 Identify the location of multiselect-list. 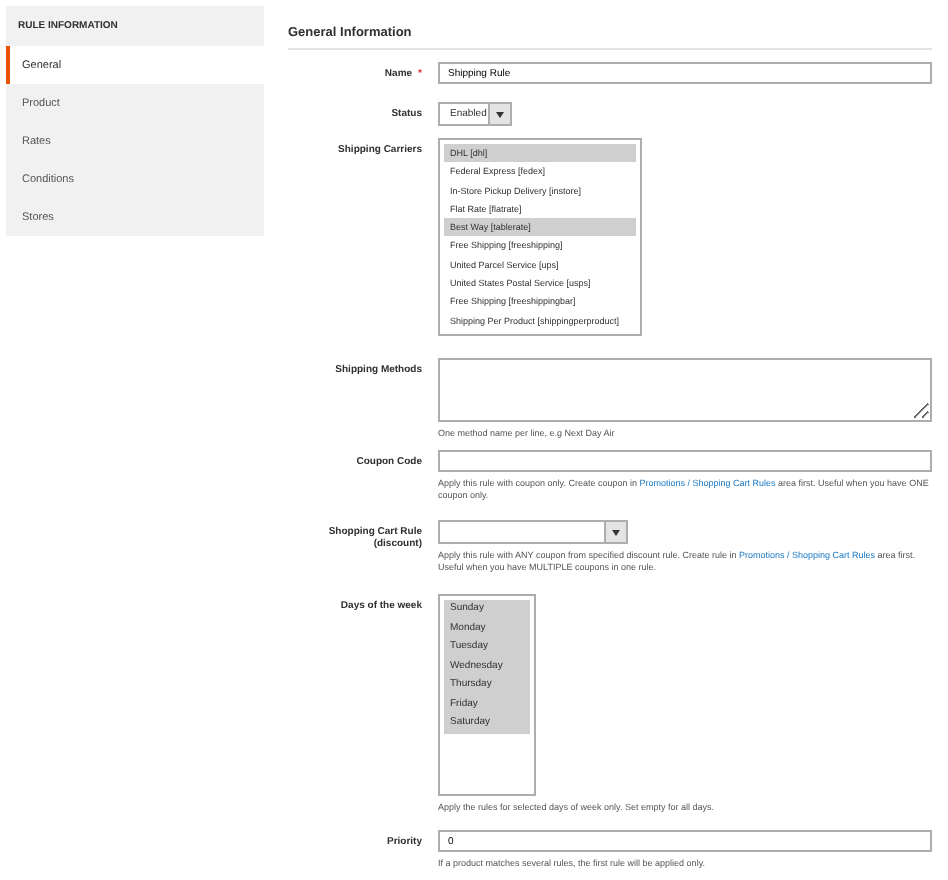
(540, 237).